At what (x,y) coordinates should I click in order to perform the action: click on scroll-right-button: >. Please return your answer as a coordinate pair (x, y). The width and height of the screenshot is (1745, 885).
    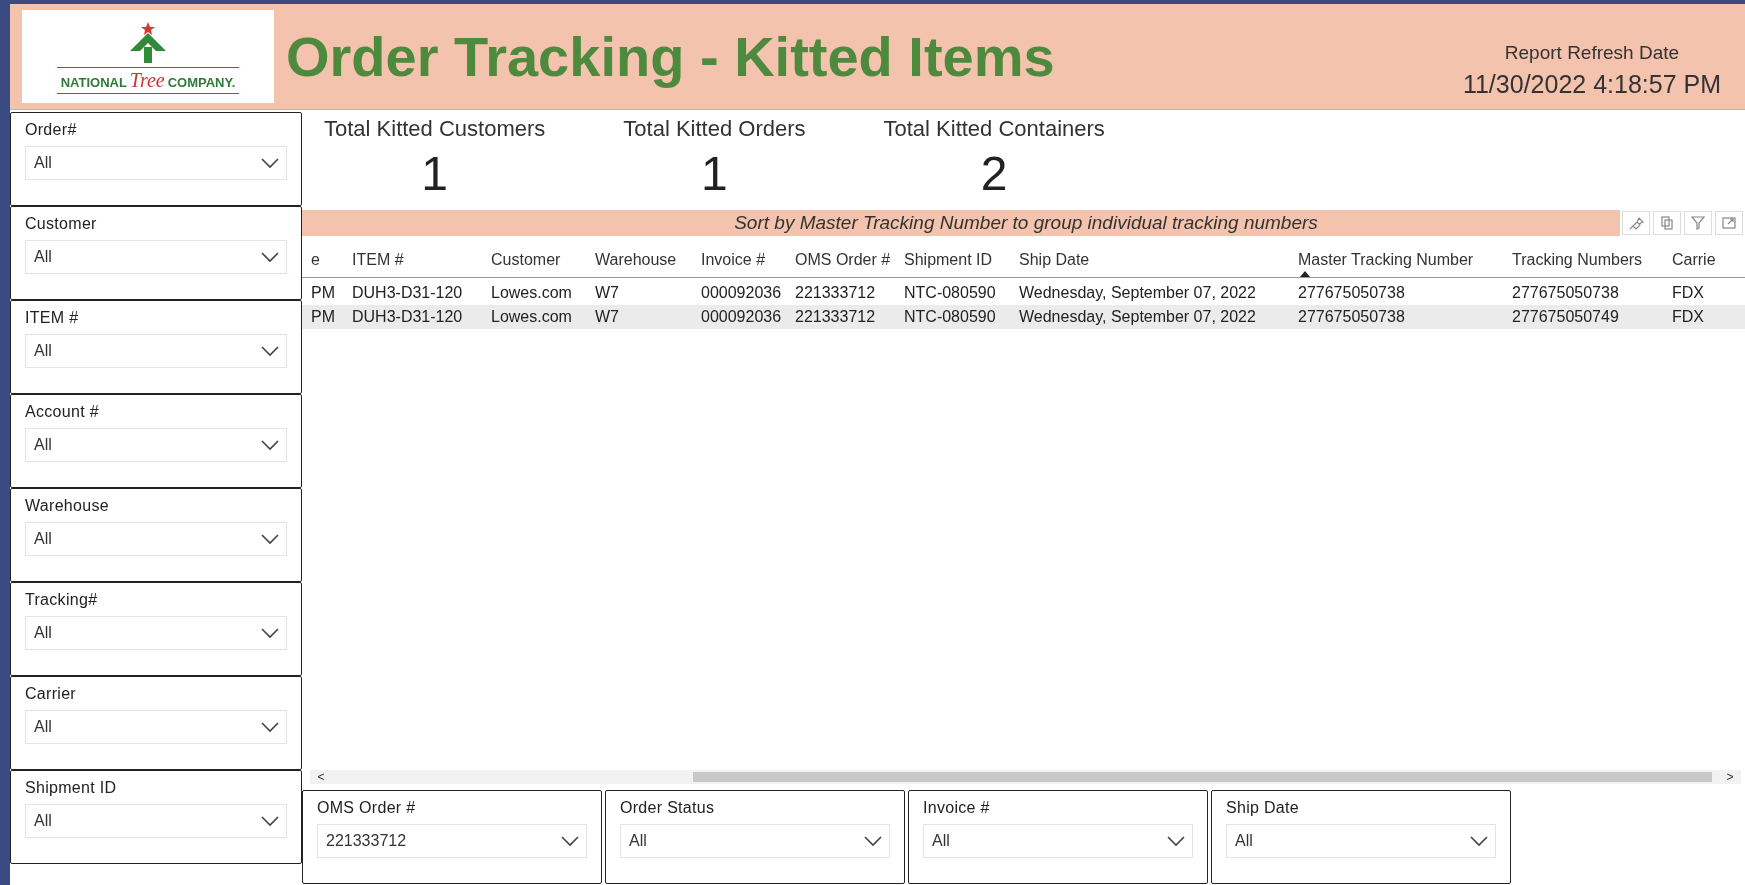
    Looking at the image, I should click on (1730, 777).